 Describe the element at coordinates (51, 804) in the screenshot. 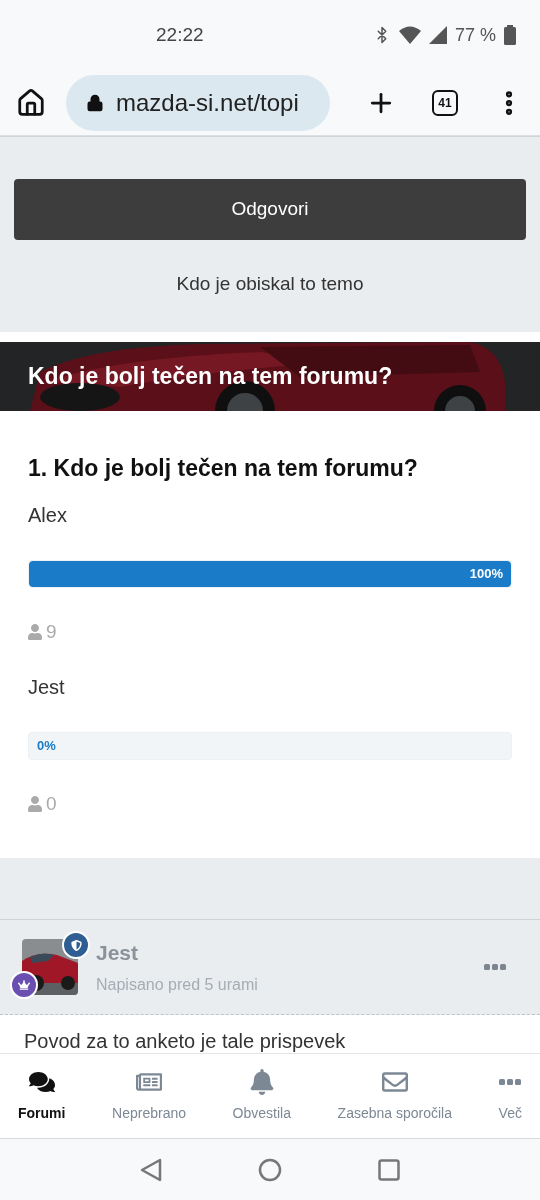

I see `vote-count: 0` at that location.